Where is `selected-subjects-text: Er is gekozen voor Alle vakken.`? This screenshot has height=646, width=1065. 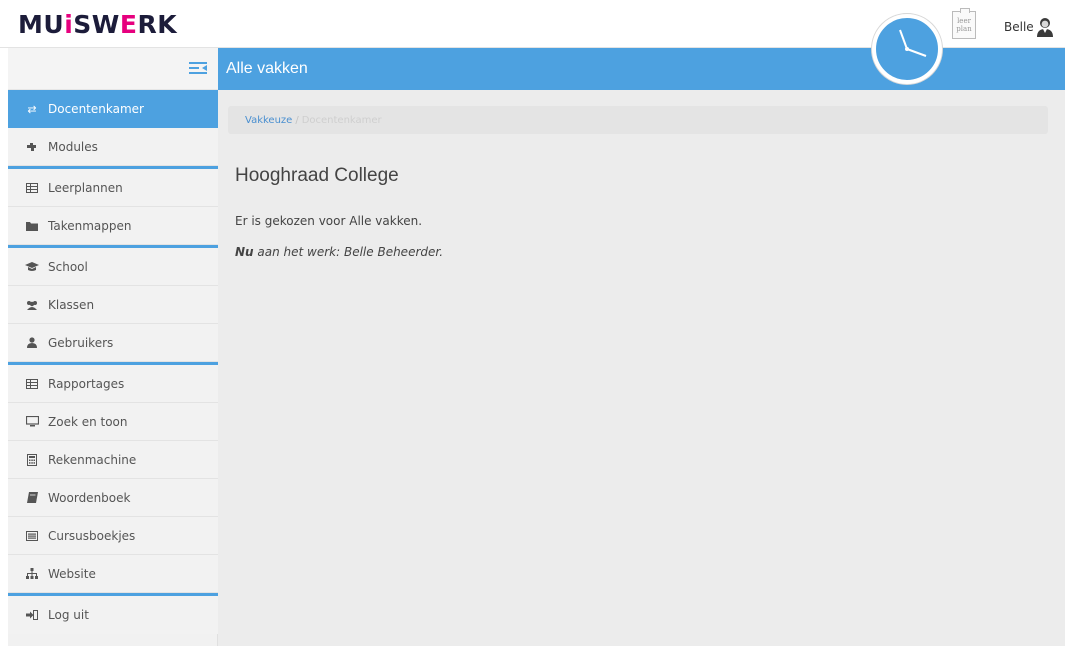 selected-subjects-text: Er is gekozen voor Alle vakken. is located at coordinates (329, 221).